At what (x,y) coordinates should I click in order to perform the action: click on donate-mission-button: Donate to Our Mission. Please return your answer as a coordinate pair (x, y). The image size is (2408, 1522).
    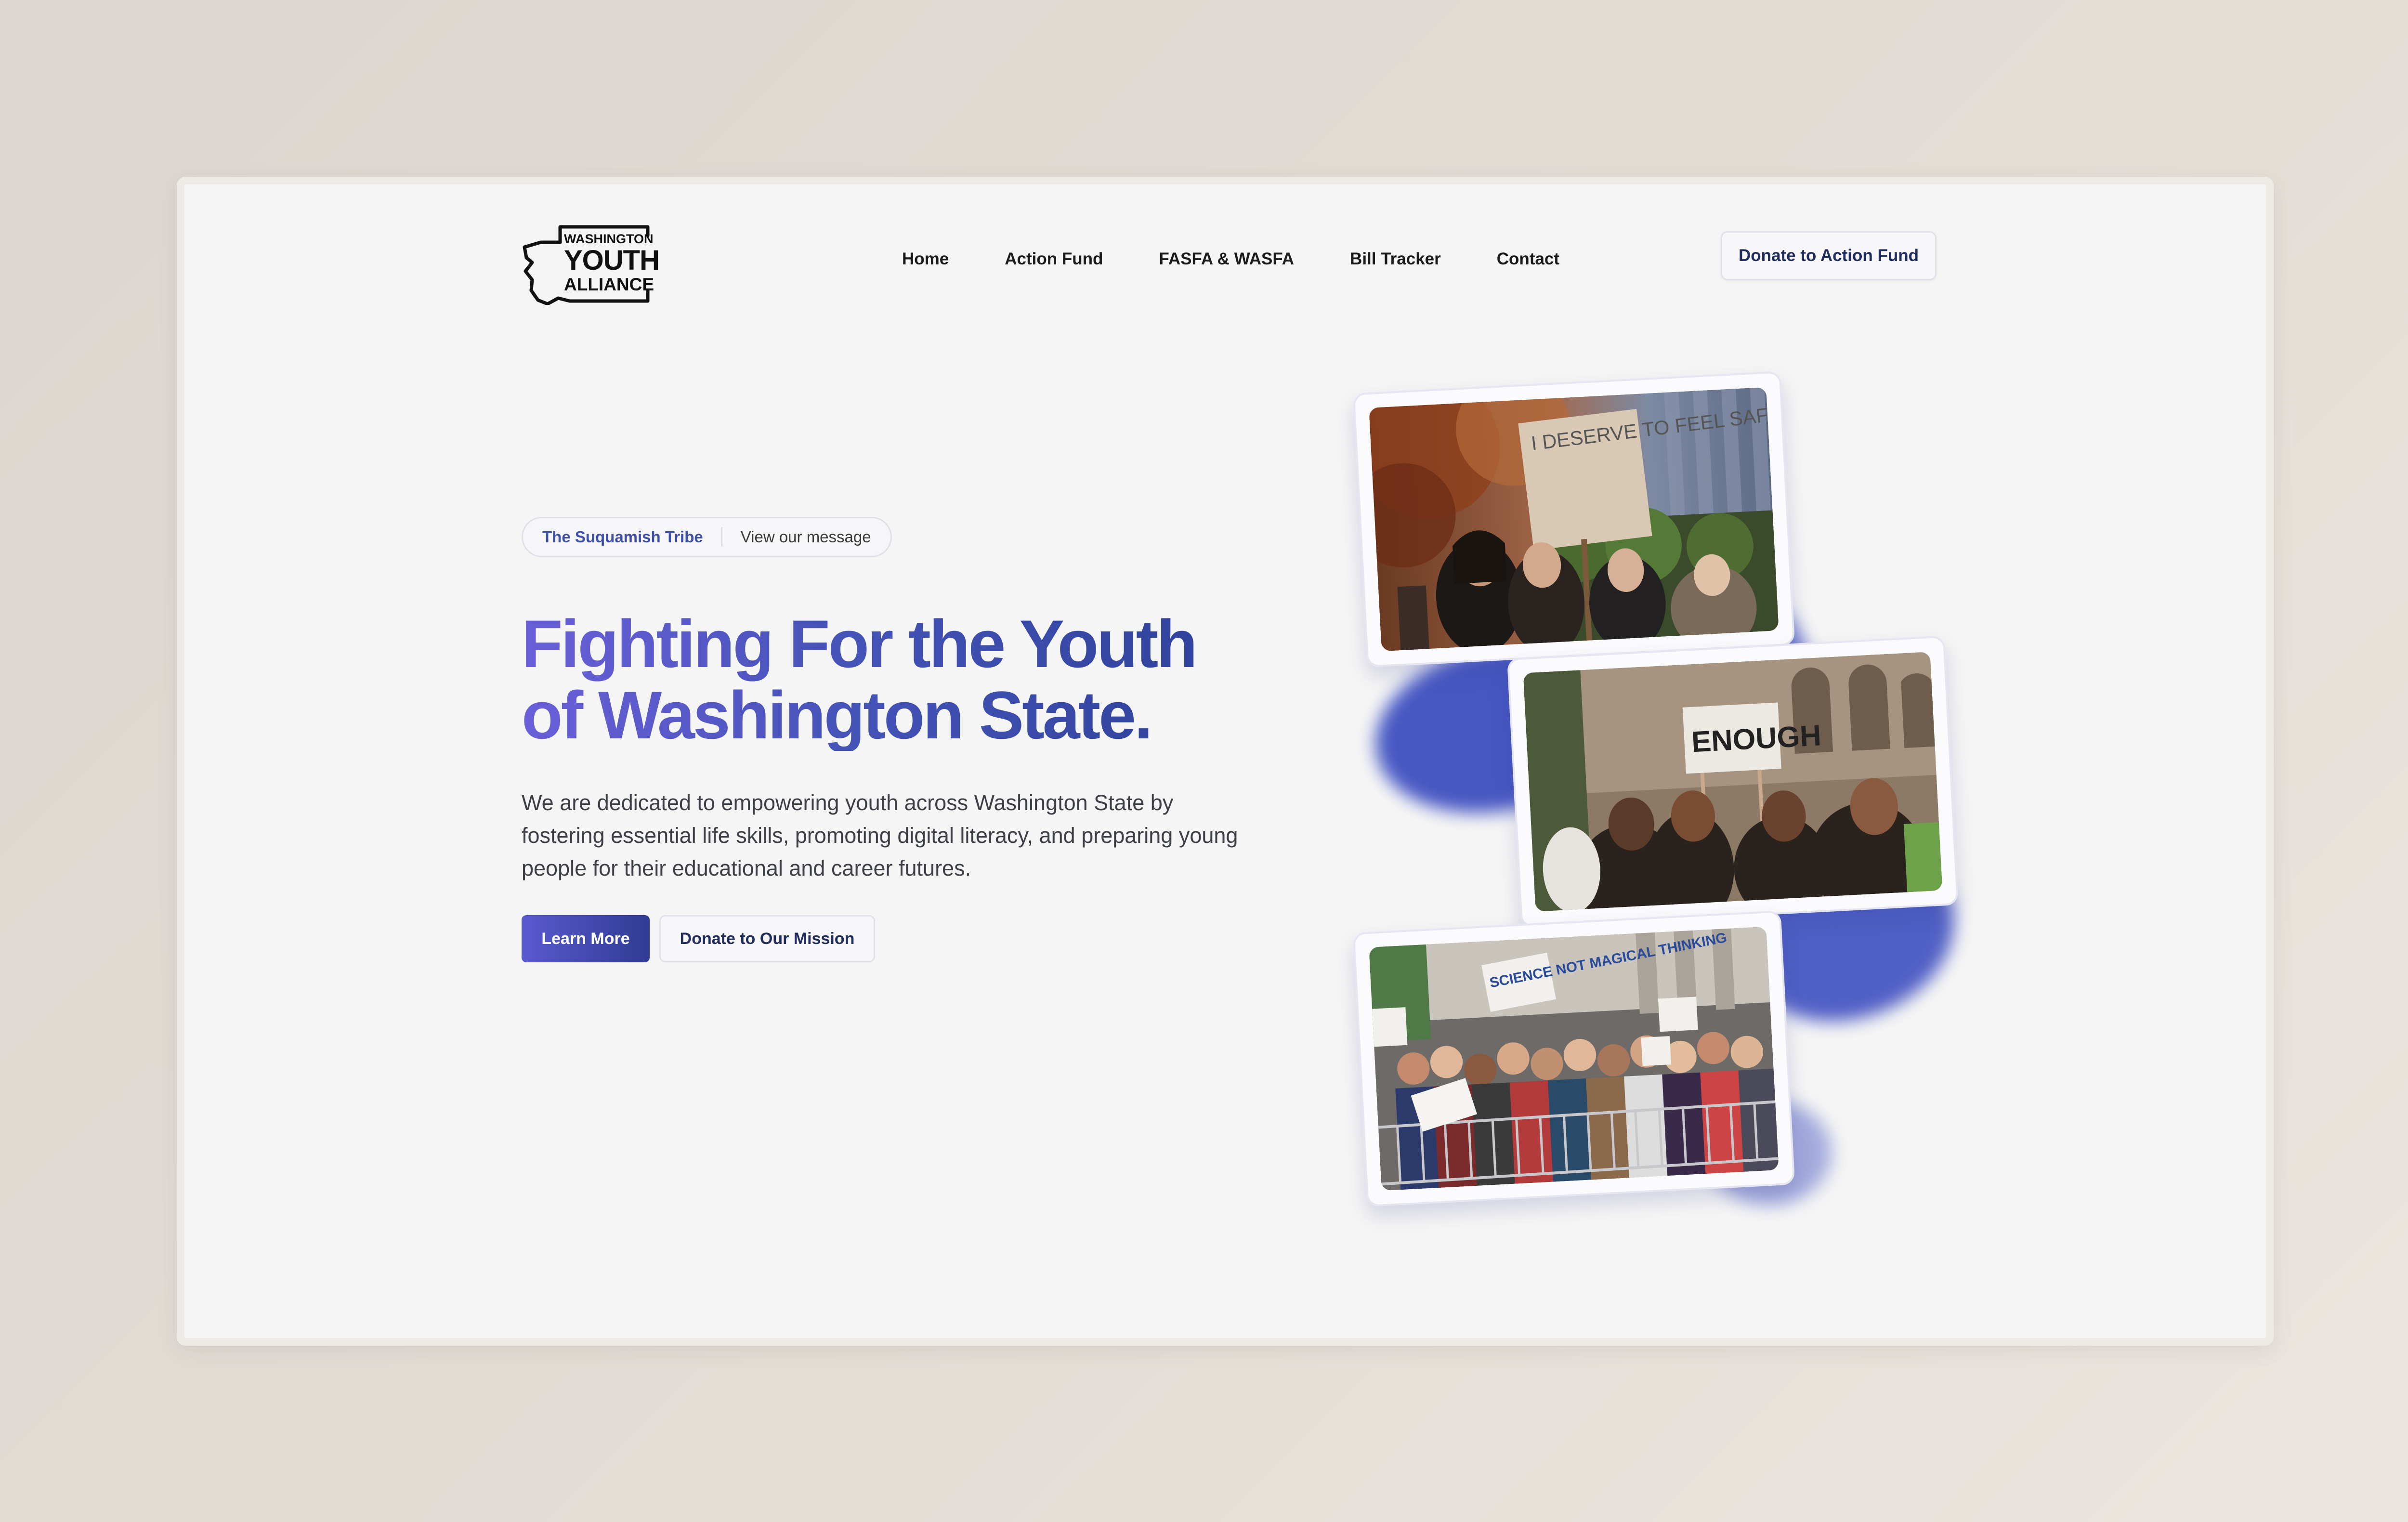
    Looking at the image, I should click on (767, 938).